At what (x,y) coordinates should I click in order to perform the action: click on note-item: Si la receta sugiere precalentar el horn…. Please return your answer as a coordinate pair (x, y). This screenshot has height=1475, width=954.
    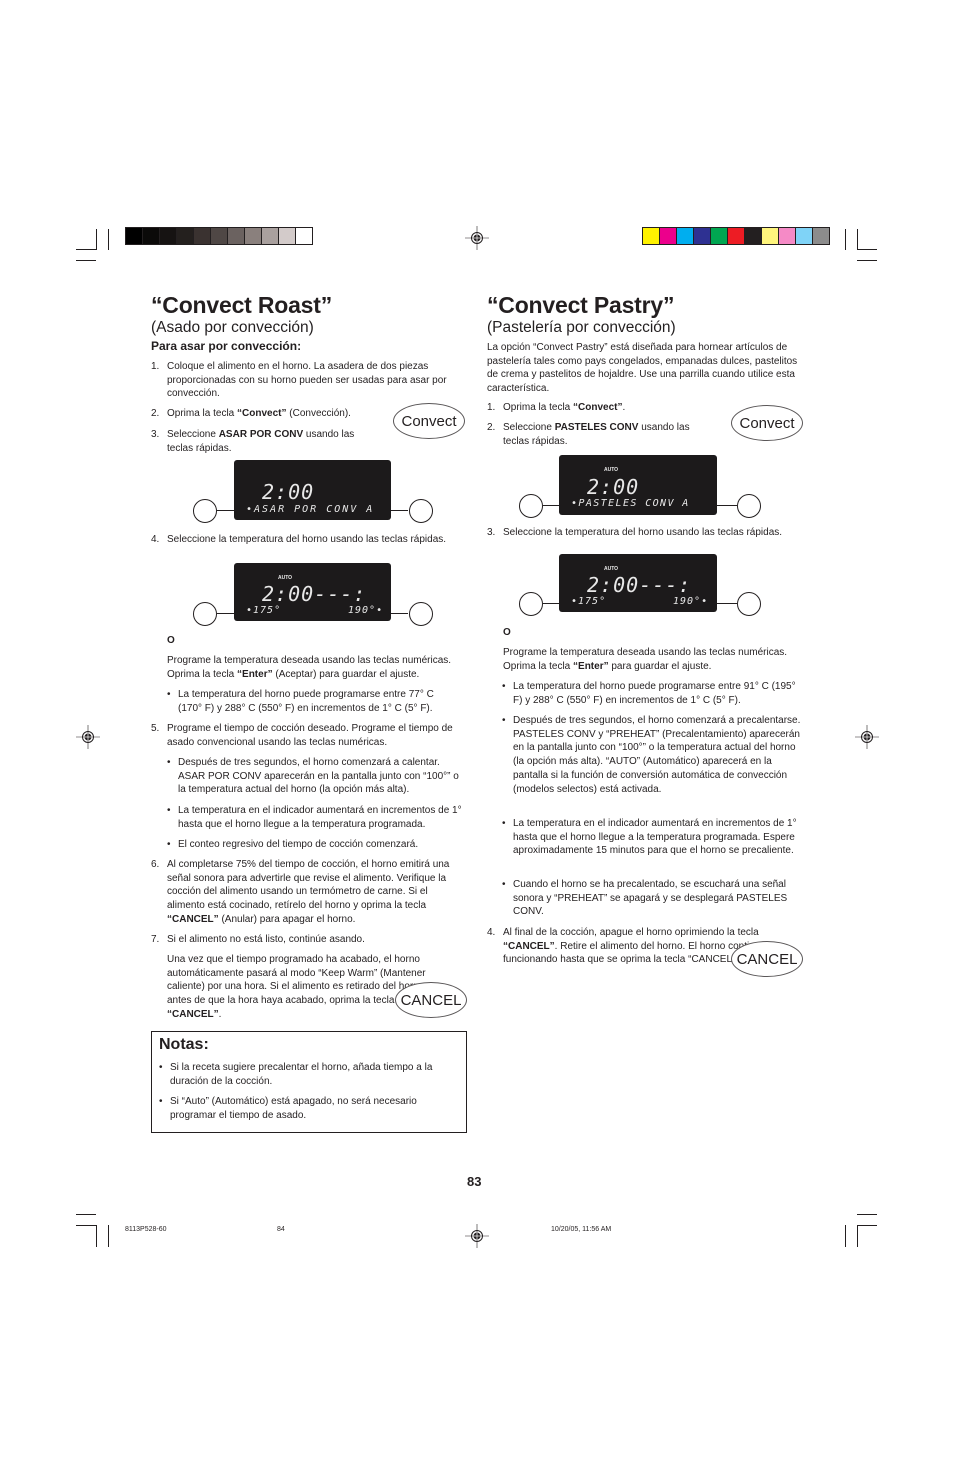
    Looking at the image, I should click on (307, 1074).